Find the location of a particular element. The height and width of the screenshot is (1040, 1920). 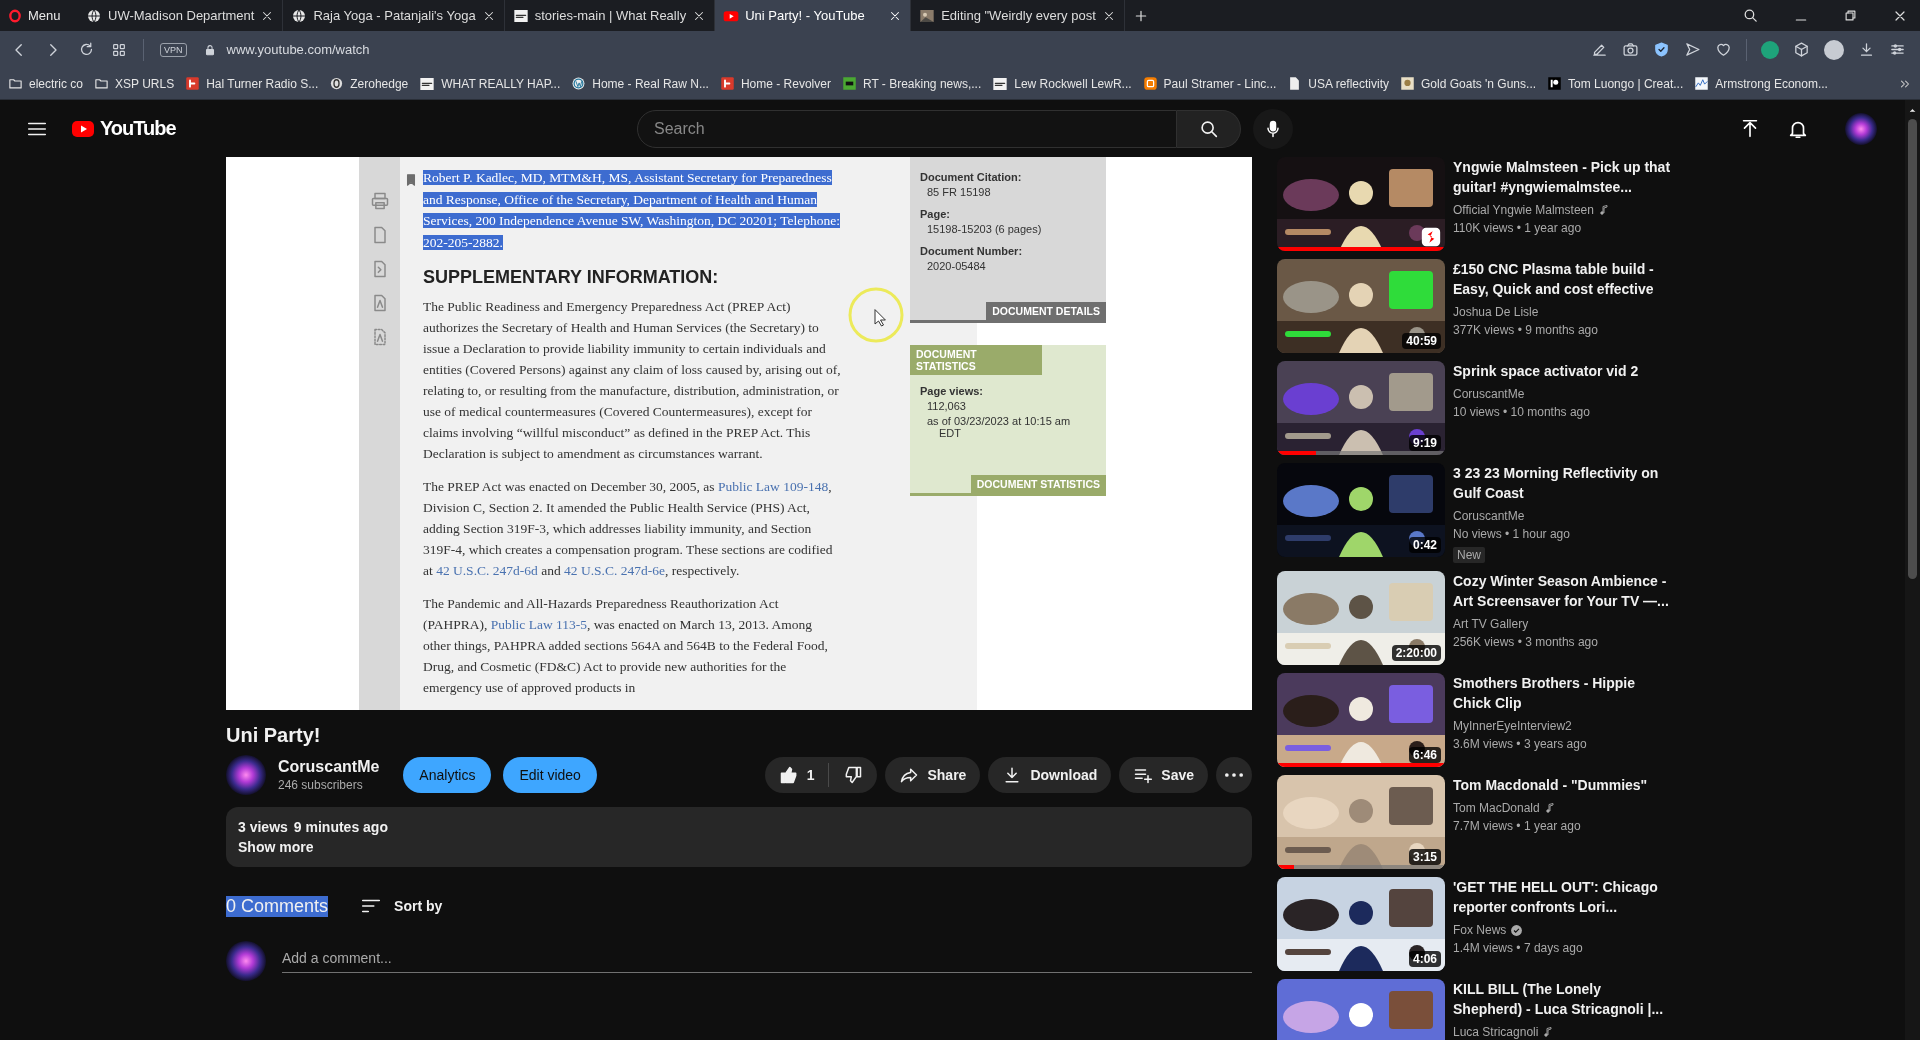

channel-name: Joshua De Lisle is located at coordinates (1496, 312).